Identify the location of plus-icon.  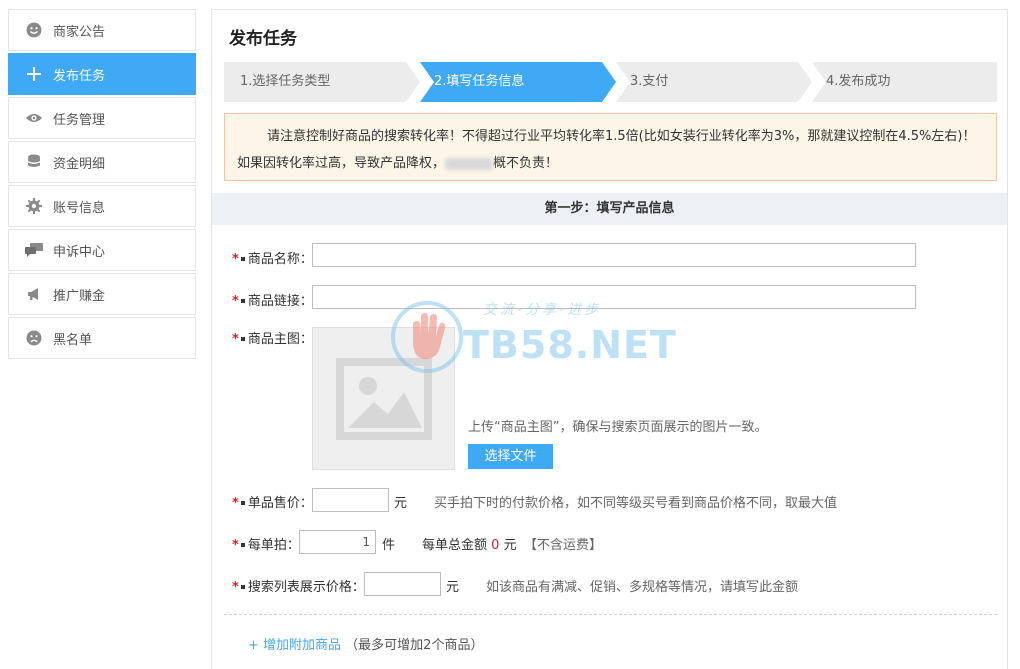
(34, 74).